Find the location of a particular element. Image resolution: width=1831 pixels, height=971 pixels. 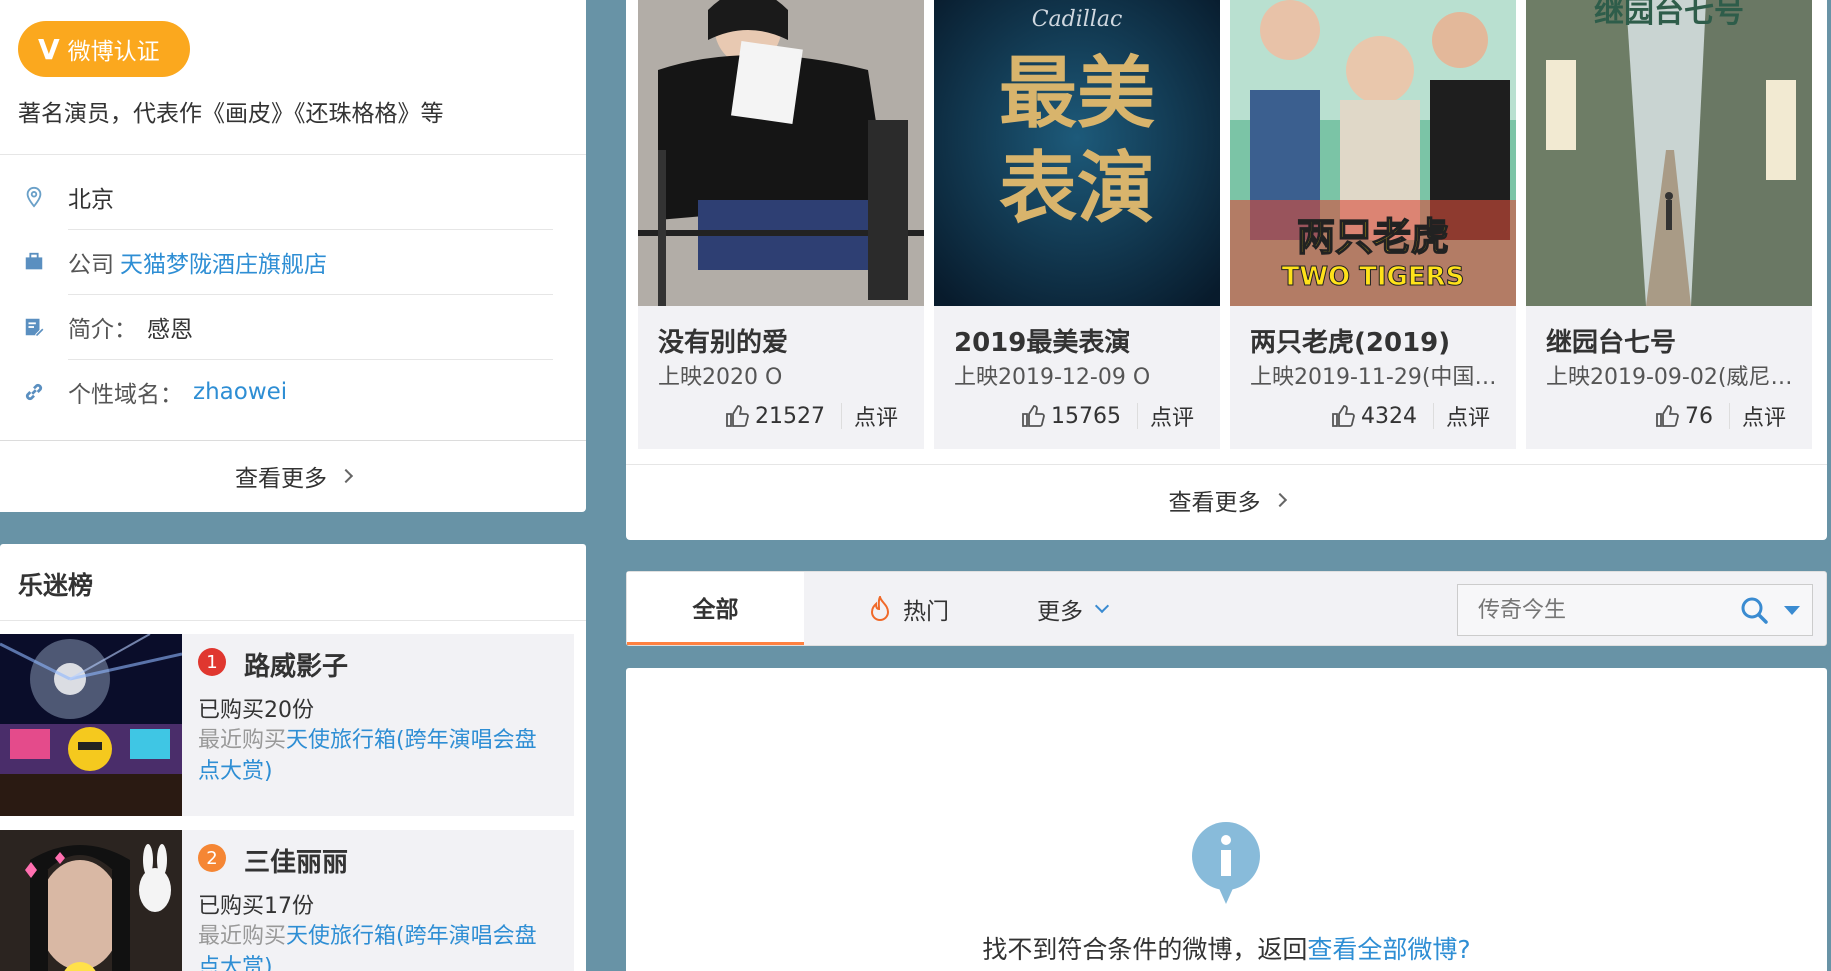

tab-hot: 热门 is located at coordinates (909, 608).